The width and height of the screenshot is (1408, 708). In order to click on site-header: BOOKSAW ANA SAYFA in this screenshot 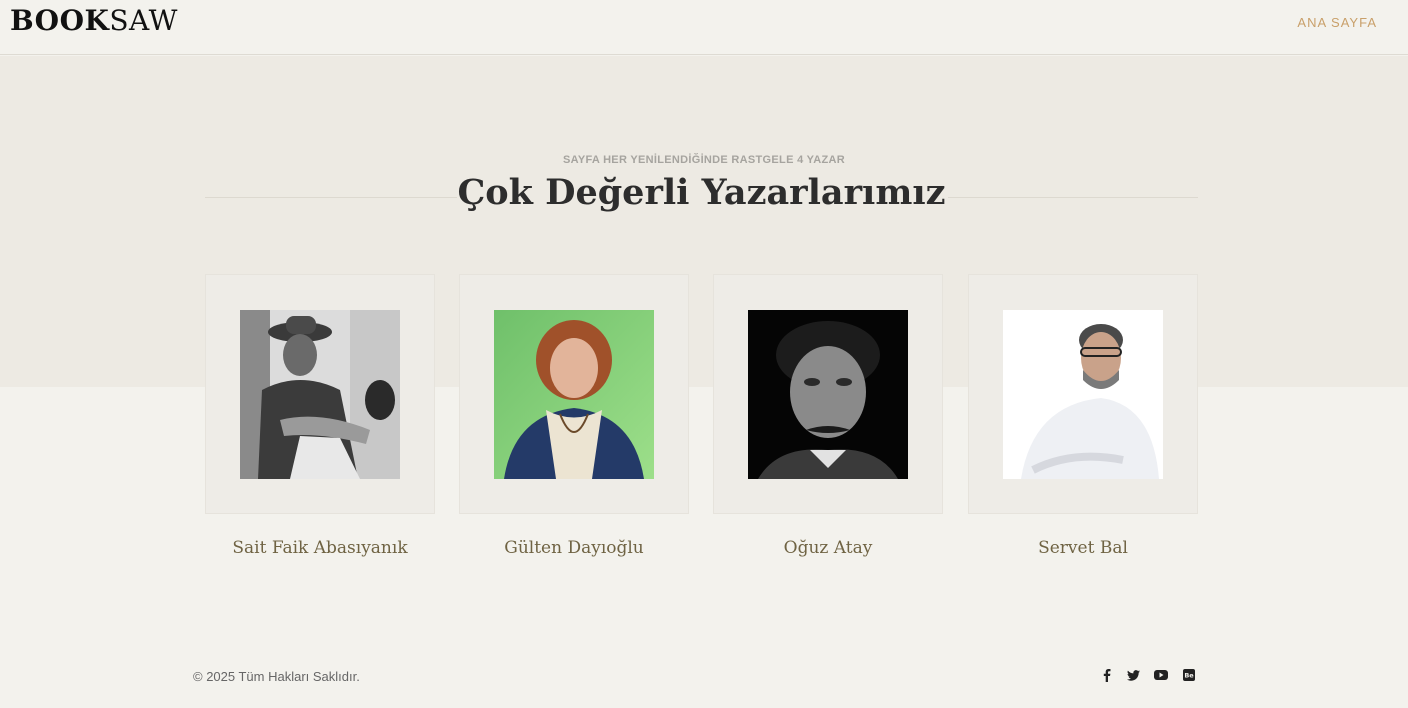, I will do `click(704, 27)`.